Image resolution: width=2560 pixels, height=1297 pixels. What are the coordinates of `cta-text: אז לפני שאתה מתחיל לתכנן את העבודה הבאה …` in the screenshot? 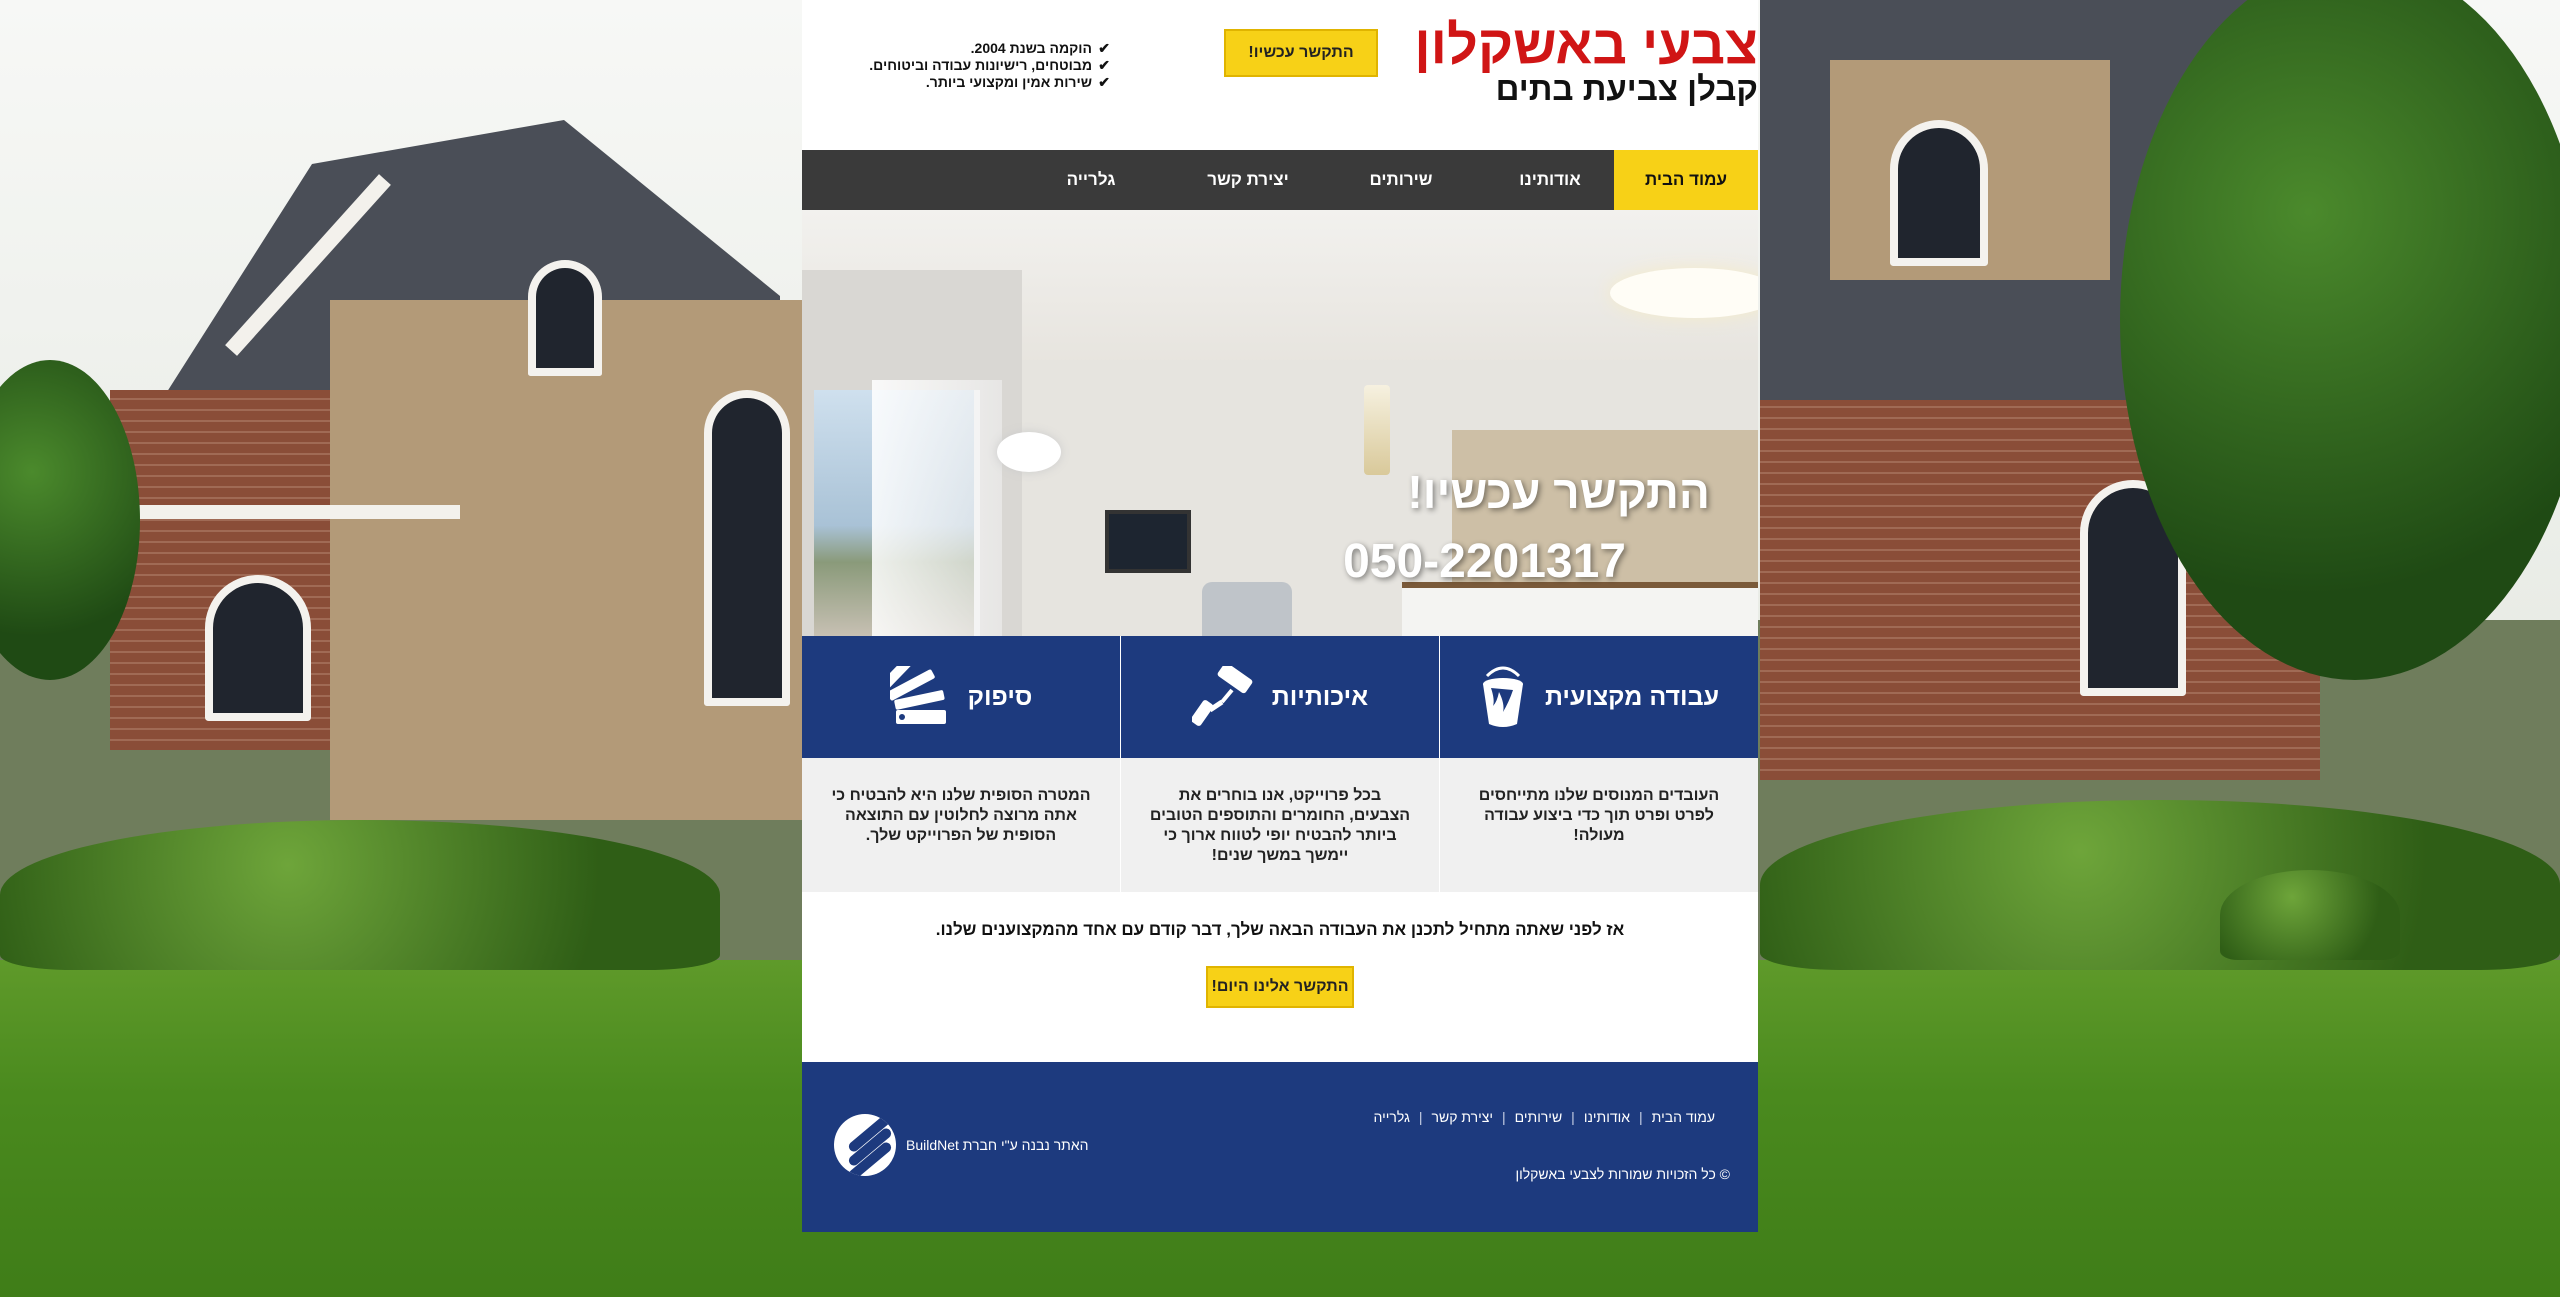 It's located at (1280, 929).